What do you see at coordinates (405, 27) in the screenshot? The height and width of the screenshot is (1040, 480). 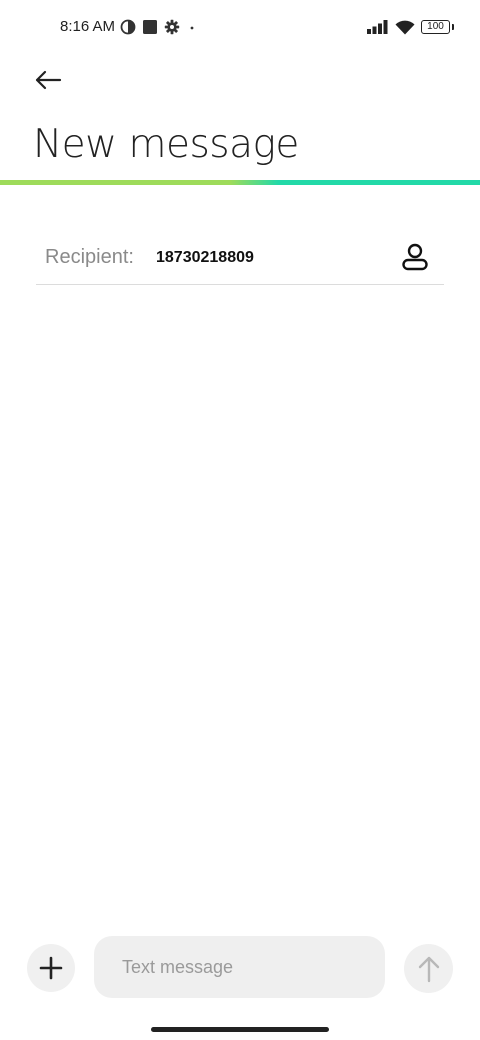 I see `wifi-icon` at bounding box center [405, 27].